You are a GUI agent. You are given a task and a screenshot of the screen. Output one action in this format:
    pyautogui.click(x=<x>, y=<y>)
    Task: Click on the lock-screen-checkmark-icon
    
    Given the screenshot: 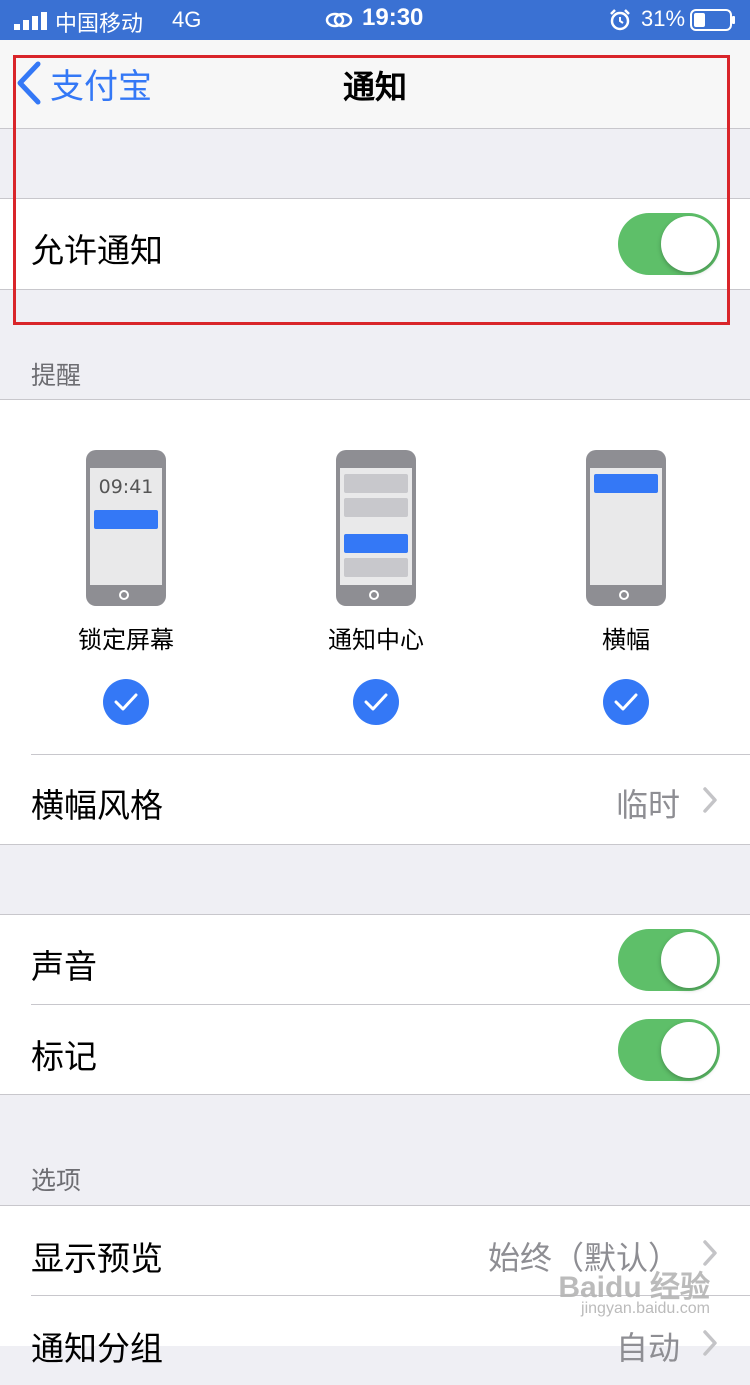 What is the action you would take?
    pyautogui.click(x=126, y=702)
    